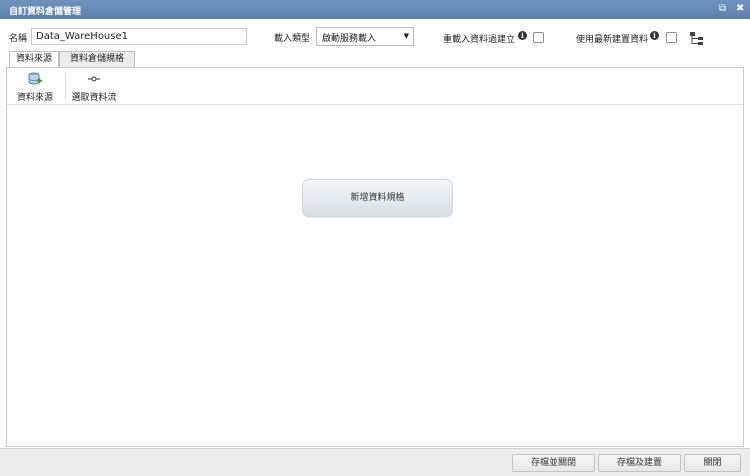 The width and height of the screenshot is (750, 476). Describe the element at coordinates (34, 59) in the screenshot. I see `tab-datasource: 資料來源` at that location.